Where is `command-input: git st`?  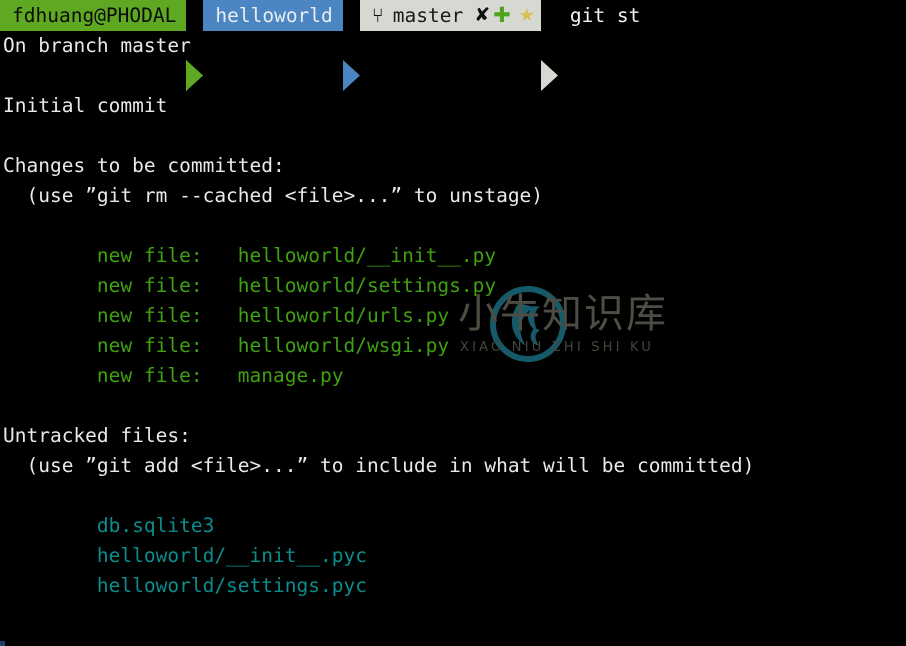
command-input: git st is located at coordinates (599, 15).